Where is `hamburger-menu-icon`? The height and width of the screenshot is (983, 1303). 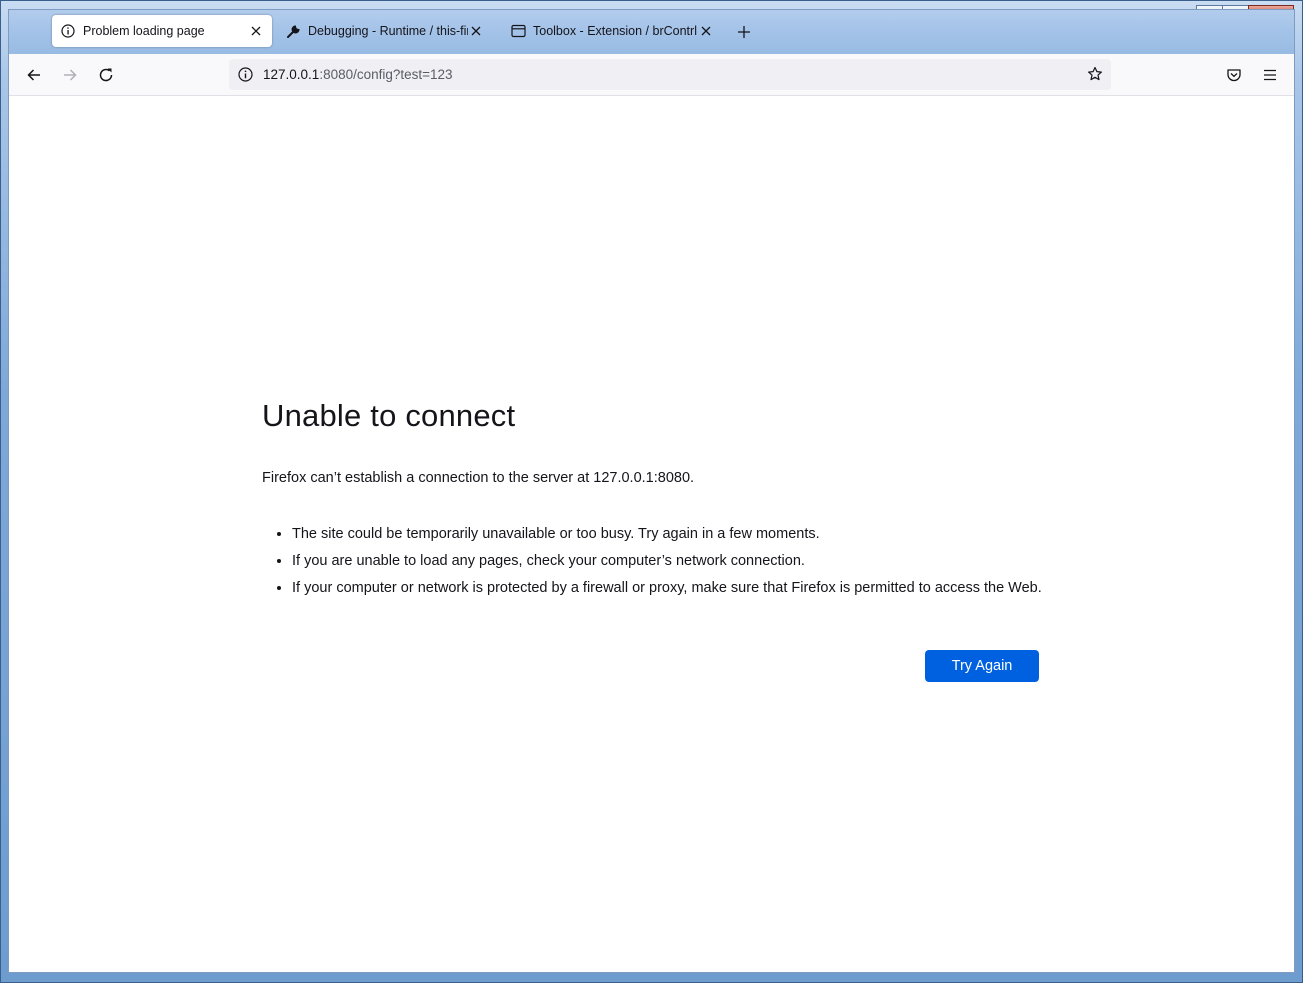 hamburger-menu-icon is located at coordinates (1270, 75).